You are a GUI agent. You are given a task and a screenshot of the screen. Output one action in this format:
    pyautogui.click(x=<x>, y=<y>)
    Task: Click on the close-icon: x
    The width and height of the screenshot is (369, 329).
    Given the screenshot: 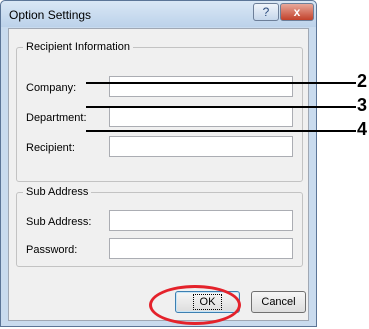 What is the action you would take?
    pyautogui.click(x=297, y=12)
    